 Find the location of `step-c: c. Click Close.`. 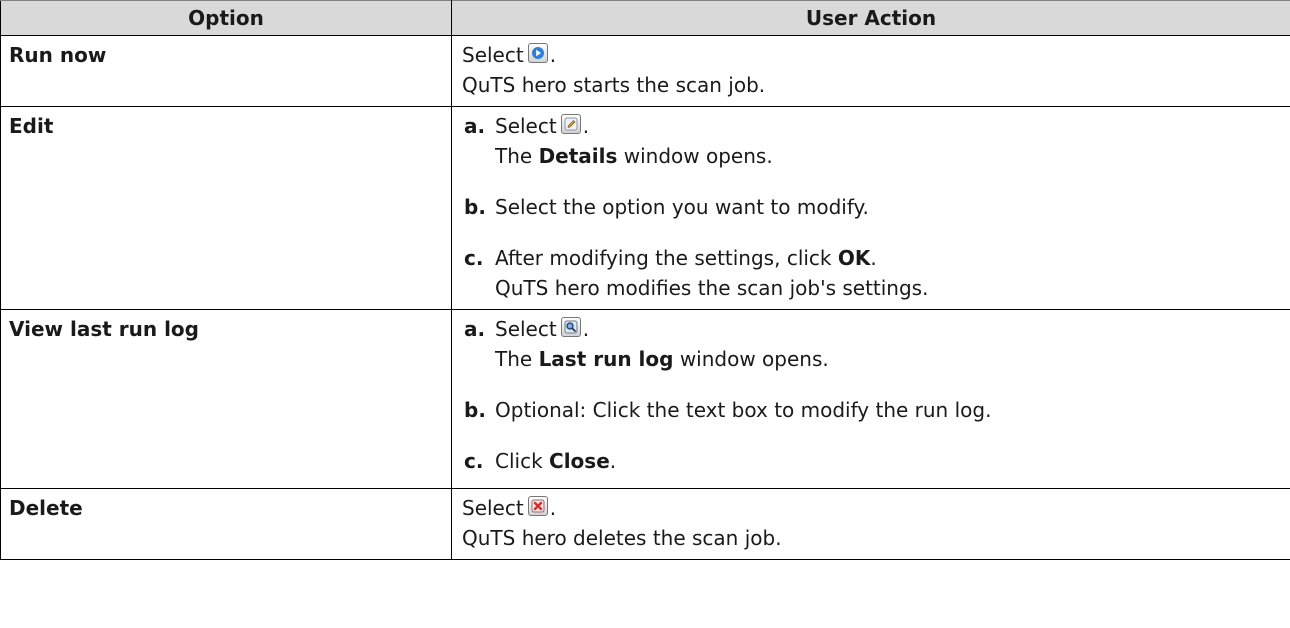

step-c: c. Click Close. is located at coordinates (540, 461).